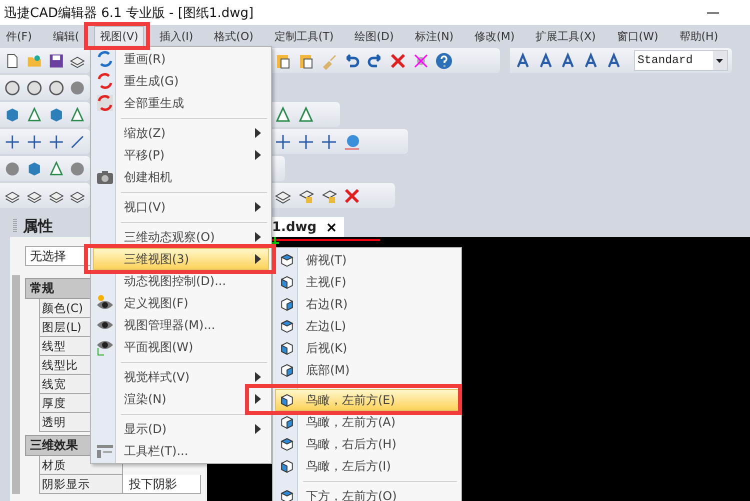  Describe the element at coordinates (304, 36) in the screenshot. I see `menu-item: 定制工具(T)` at that location.